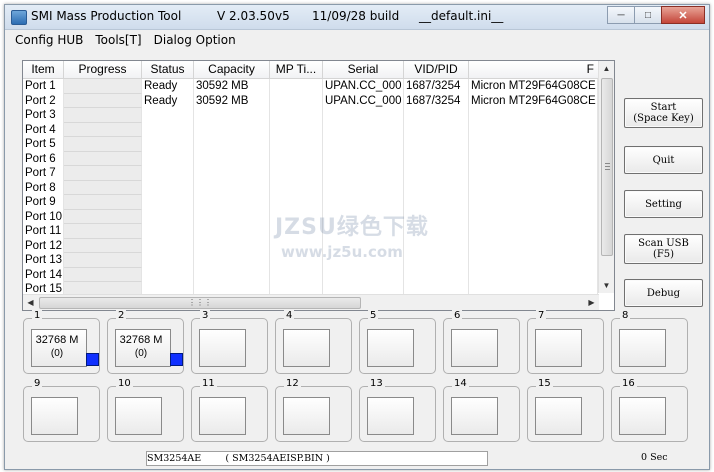 The height and width of the screenshot is (472, 714). I want to click on menu-config-hub: Config HUB, so click(47, 40).